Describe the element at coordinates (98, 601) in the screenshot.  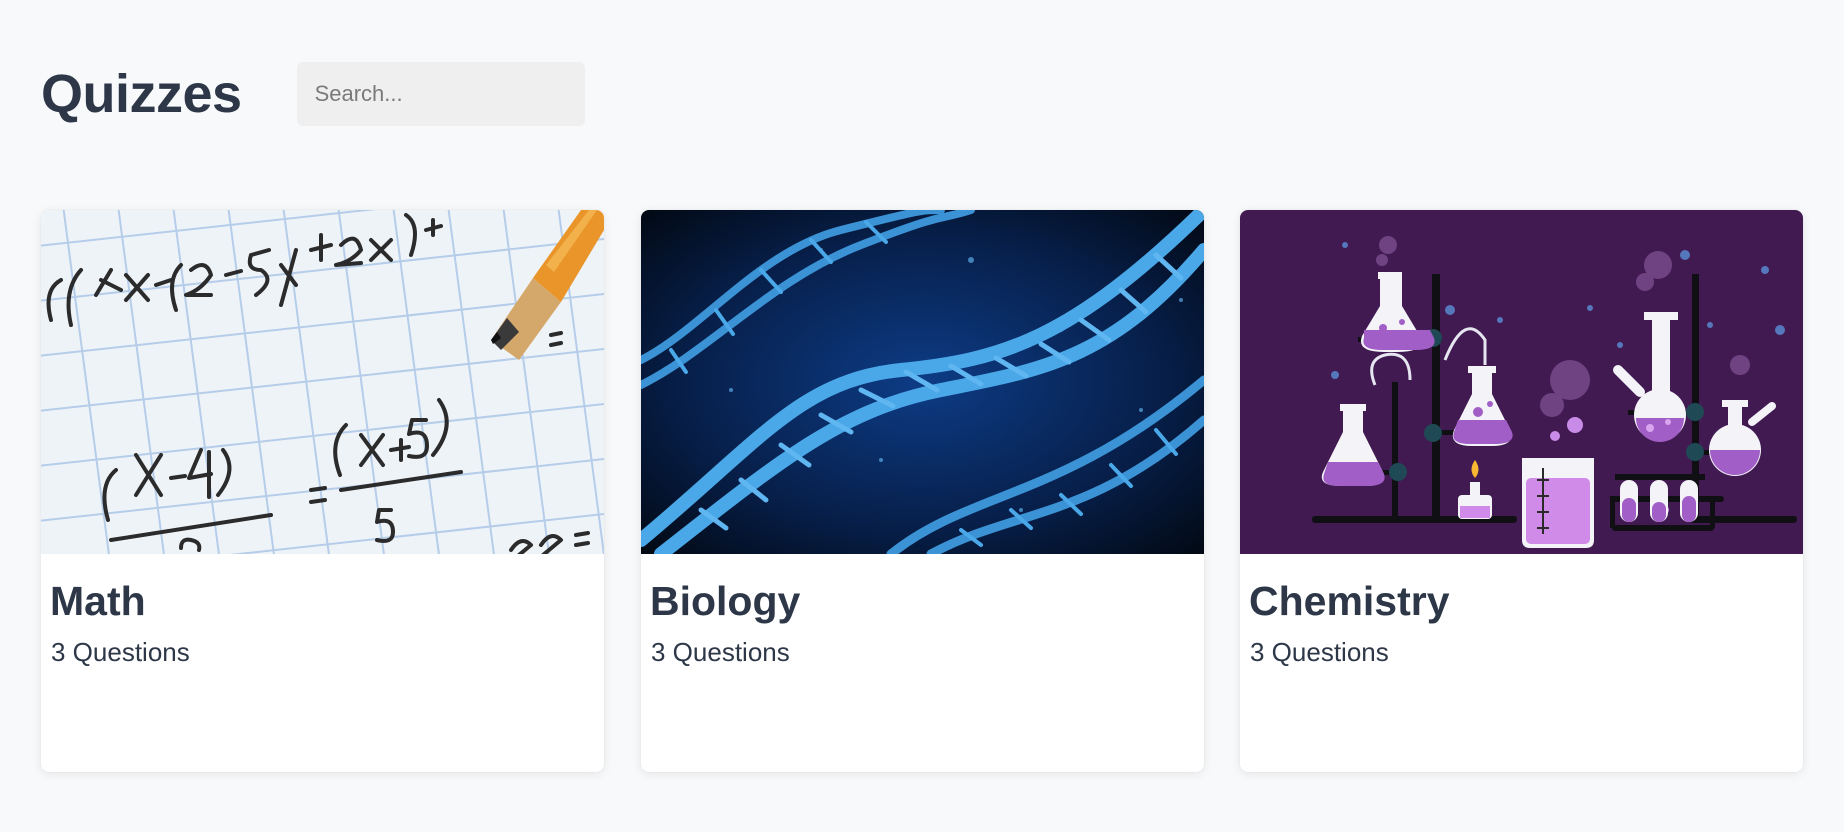
I see `quiz-card-title: Math` at that location.